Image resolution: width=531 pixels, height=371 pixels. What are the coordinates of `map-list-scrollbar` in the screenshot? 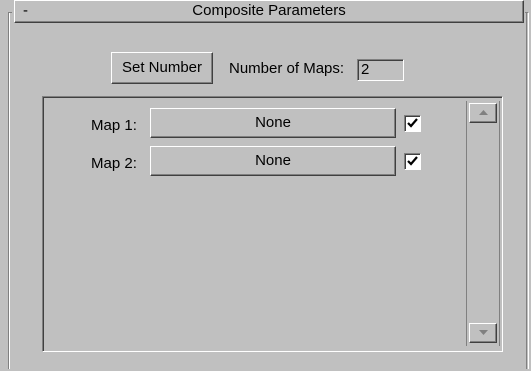 It's located at (483, 223).